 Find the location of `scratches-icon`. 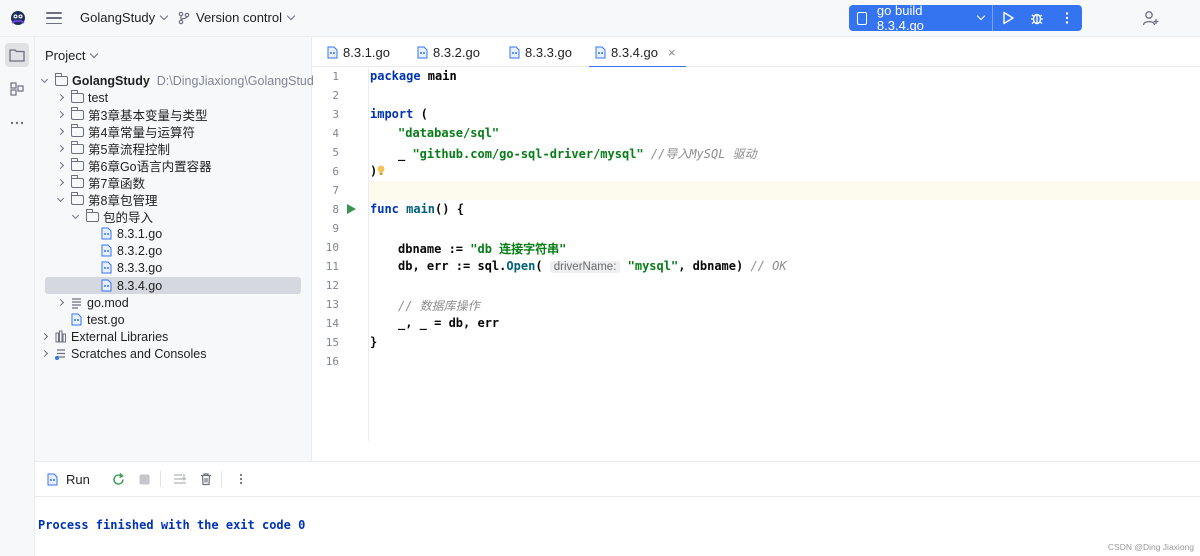

scratches-icon is located at coordinates (60, 354).